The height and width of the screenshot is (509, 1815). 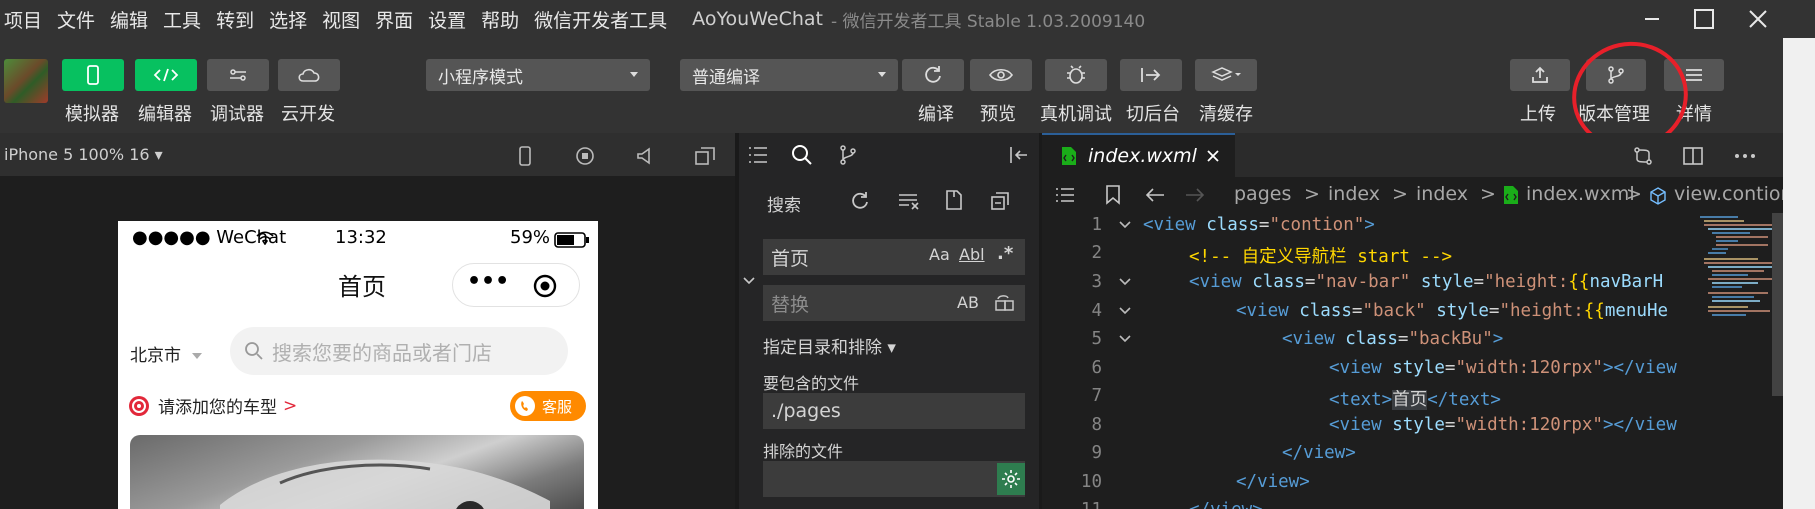 I want to click on list-icon, so click(x=758, y=155).